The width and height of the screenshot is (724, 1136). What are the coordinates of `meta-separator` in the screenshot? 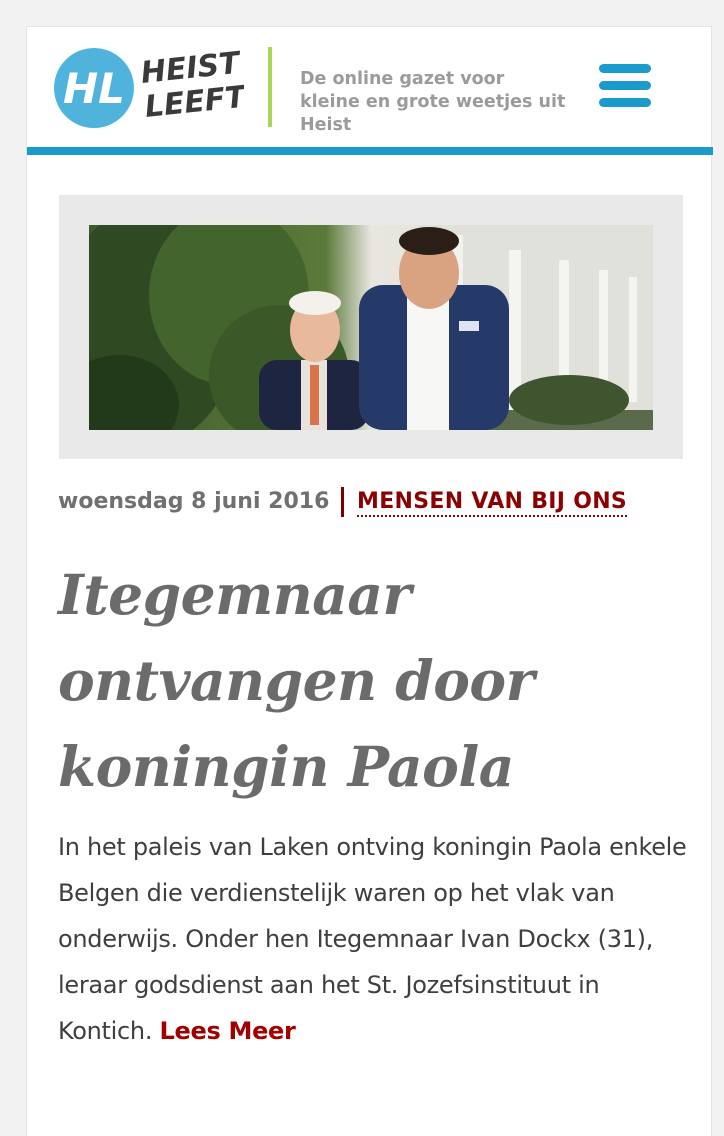 It's located at (342, 502).